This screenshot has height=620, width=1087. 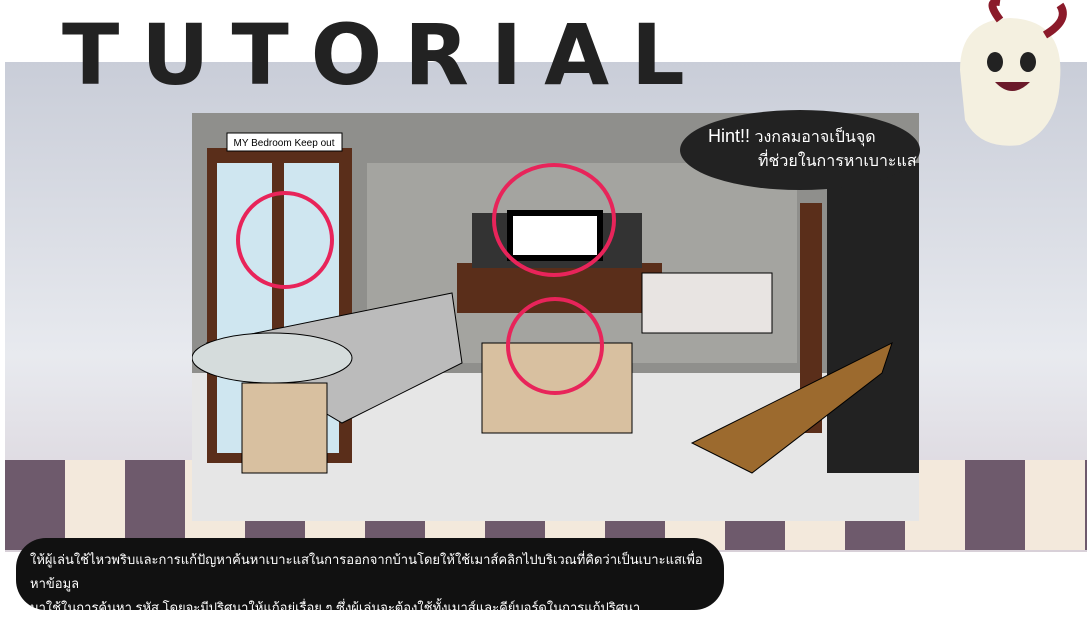 I want to click on tv, so click(x=555, y=235).